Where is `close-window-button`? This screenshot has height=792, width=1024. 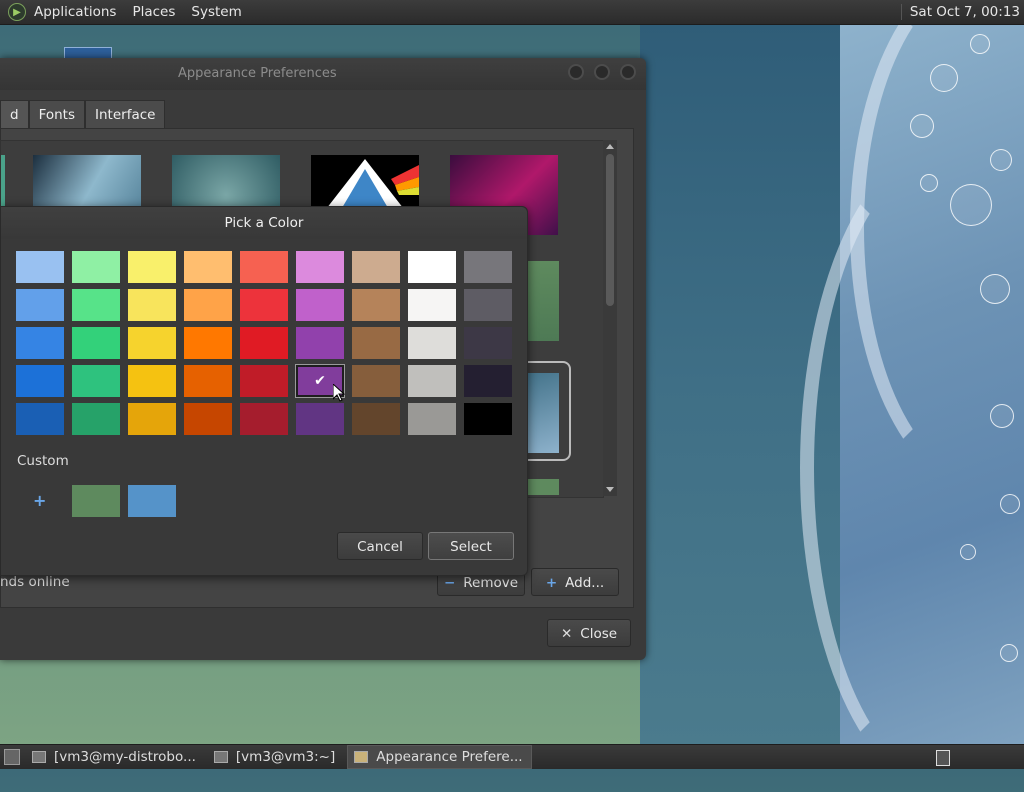 close-window-button is located at coordinates (628, 72).